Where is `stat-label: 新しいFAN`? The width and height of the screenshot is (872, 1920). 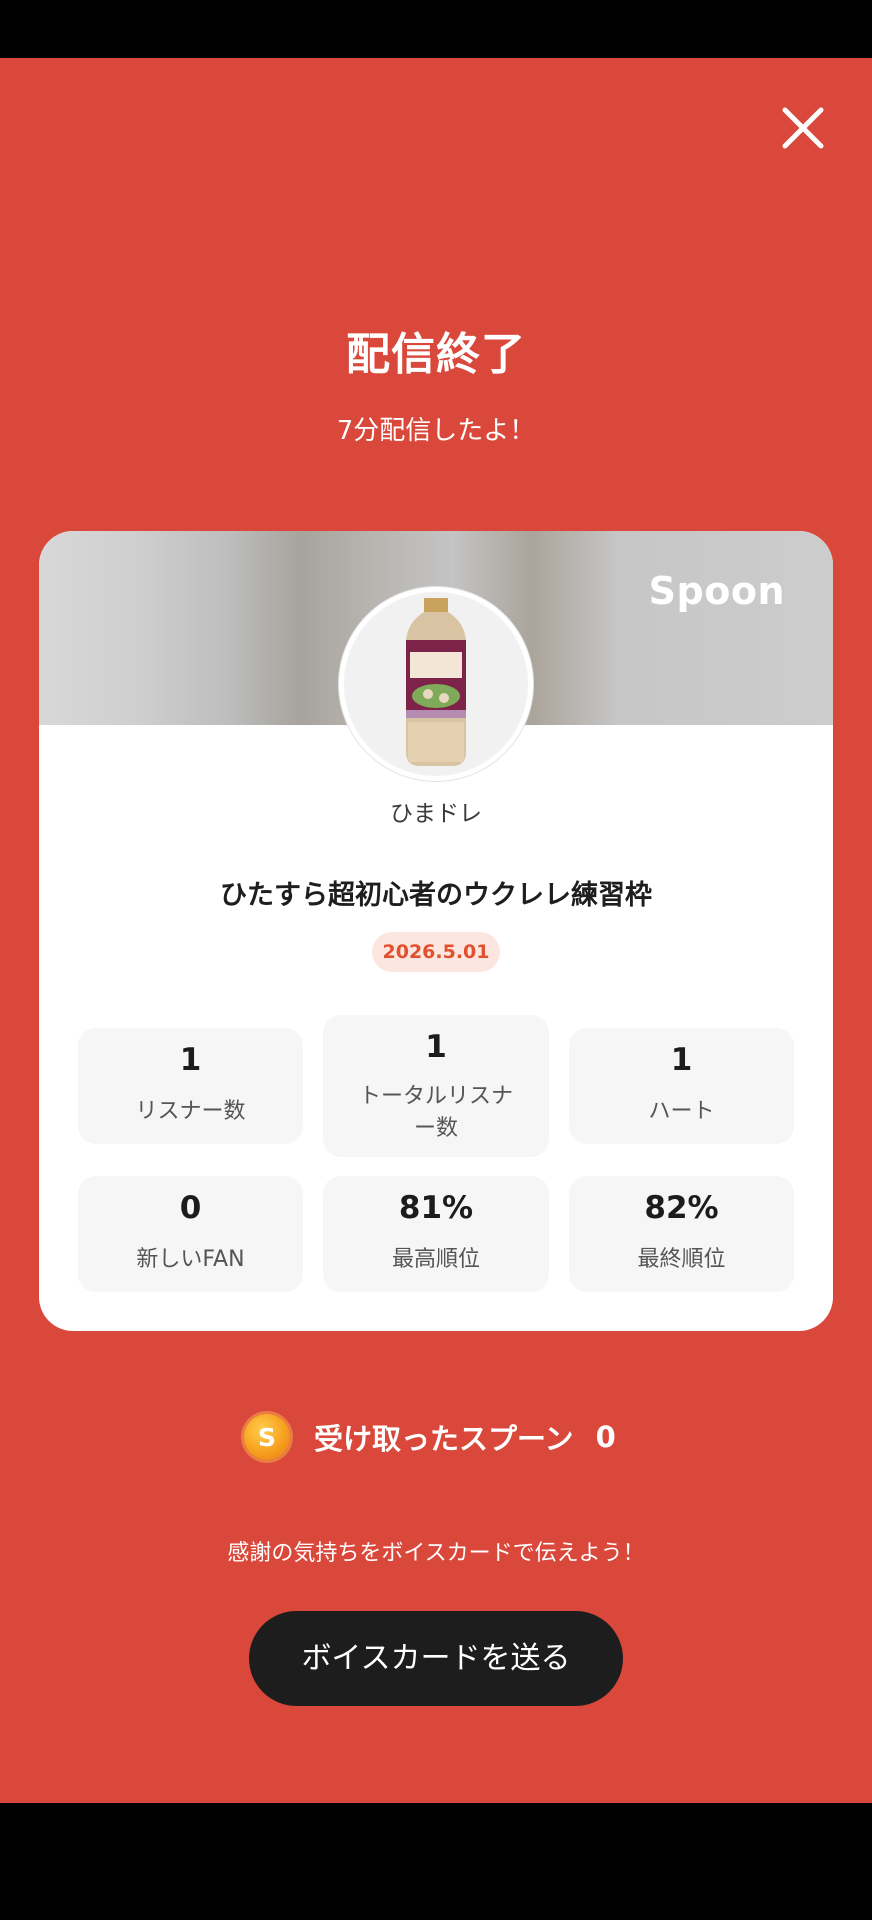 stat-label: 新しいFAN is located at coordinates (190, 1259).